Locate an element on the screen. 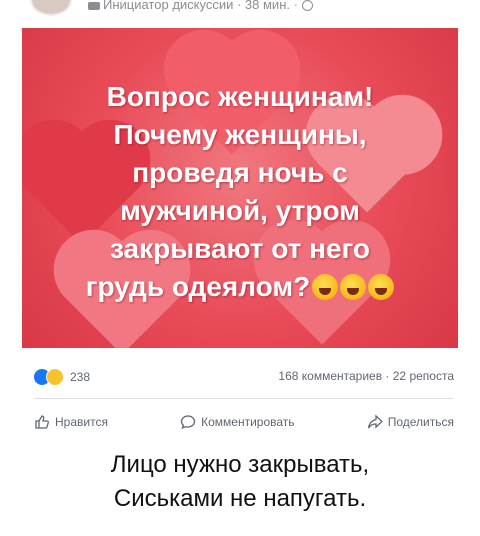 This screenshot has width=480, height=536. share-button: Поделиться is located at coordinates (410, 422).